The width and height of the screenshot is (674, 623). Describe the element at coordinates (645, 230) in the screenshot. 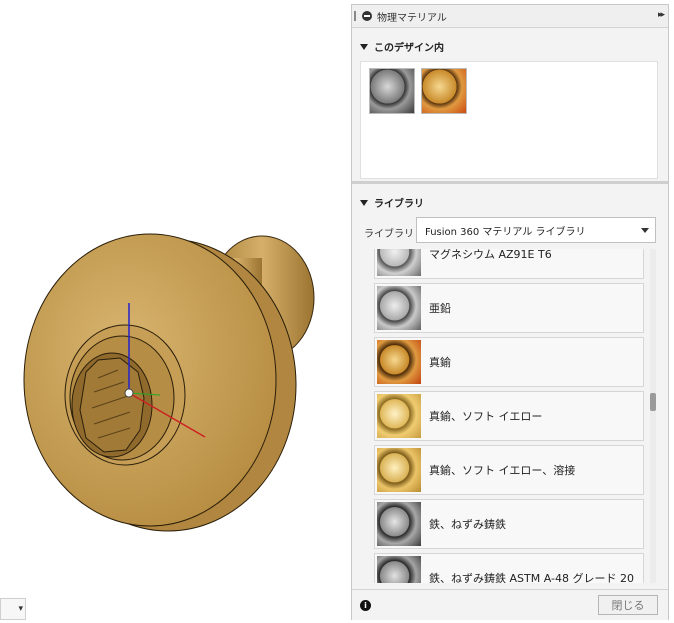

I see `chevron-down-icon` at that location.